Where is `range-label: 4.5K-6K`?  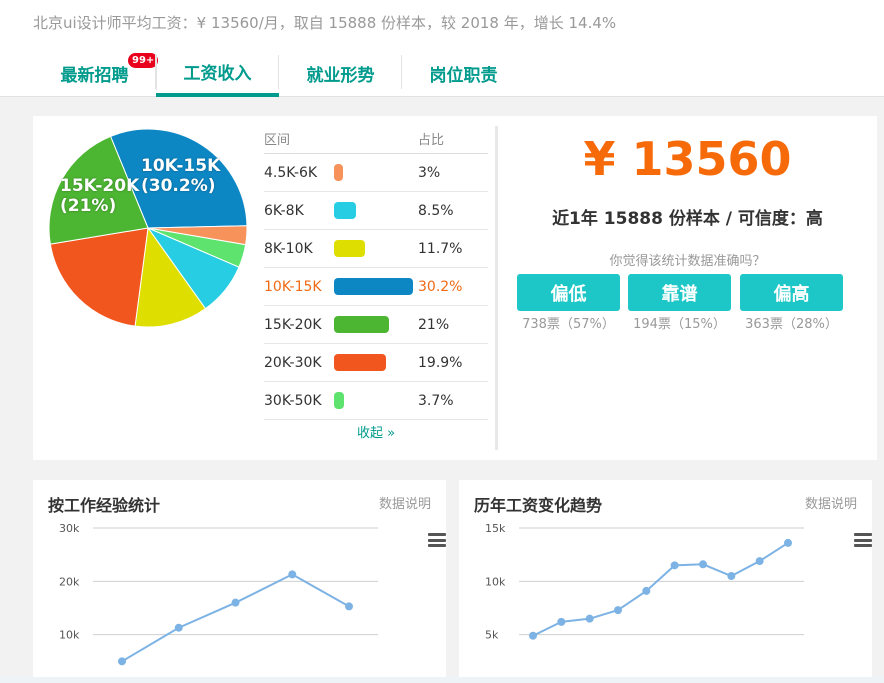 range-label: 4.5K-6K is located at coordinates (291, 172).